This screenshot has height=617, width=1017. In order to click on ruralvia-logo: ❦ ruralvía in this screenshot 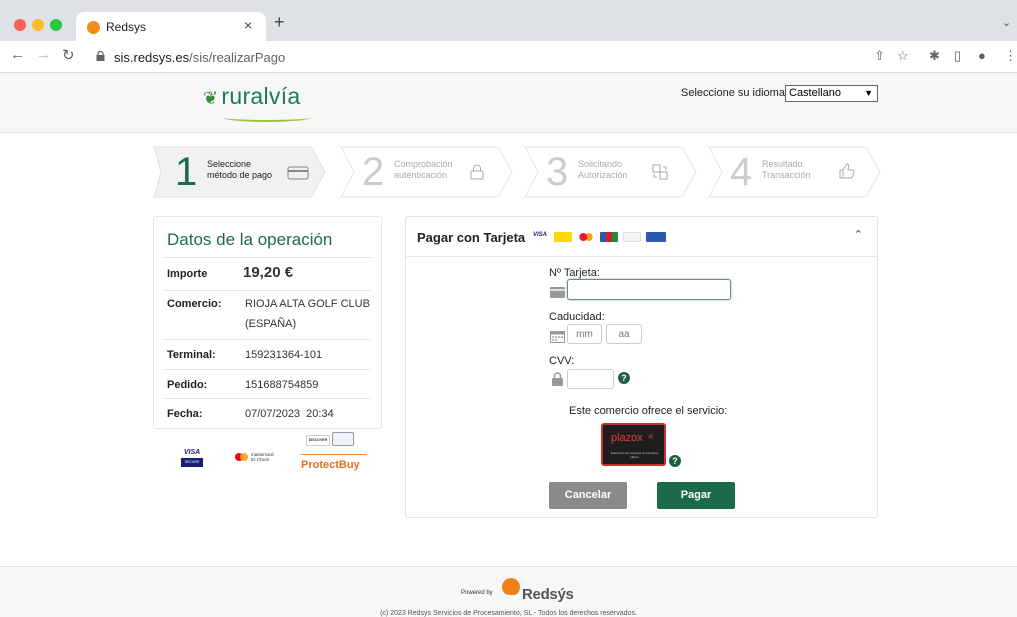, I will do `click(251, 96)`.